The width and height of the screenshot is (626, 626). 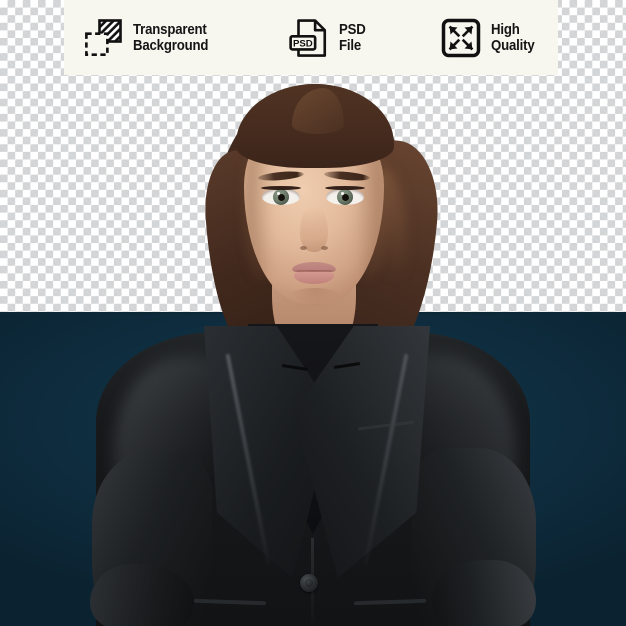 I want to click on feature-psd-file: PSD PSD File, so click(x=328, y=38).